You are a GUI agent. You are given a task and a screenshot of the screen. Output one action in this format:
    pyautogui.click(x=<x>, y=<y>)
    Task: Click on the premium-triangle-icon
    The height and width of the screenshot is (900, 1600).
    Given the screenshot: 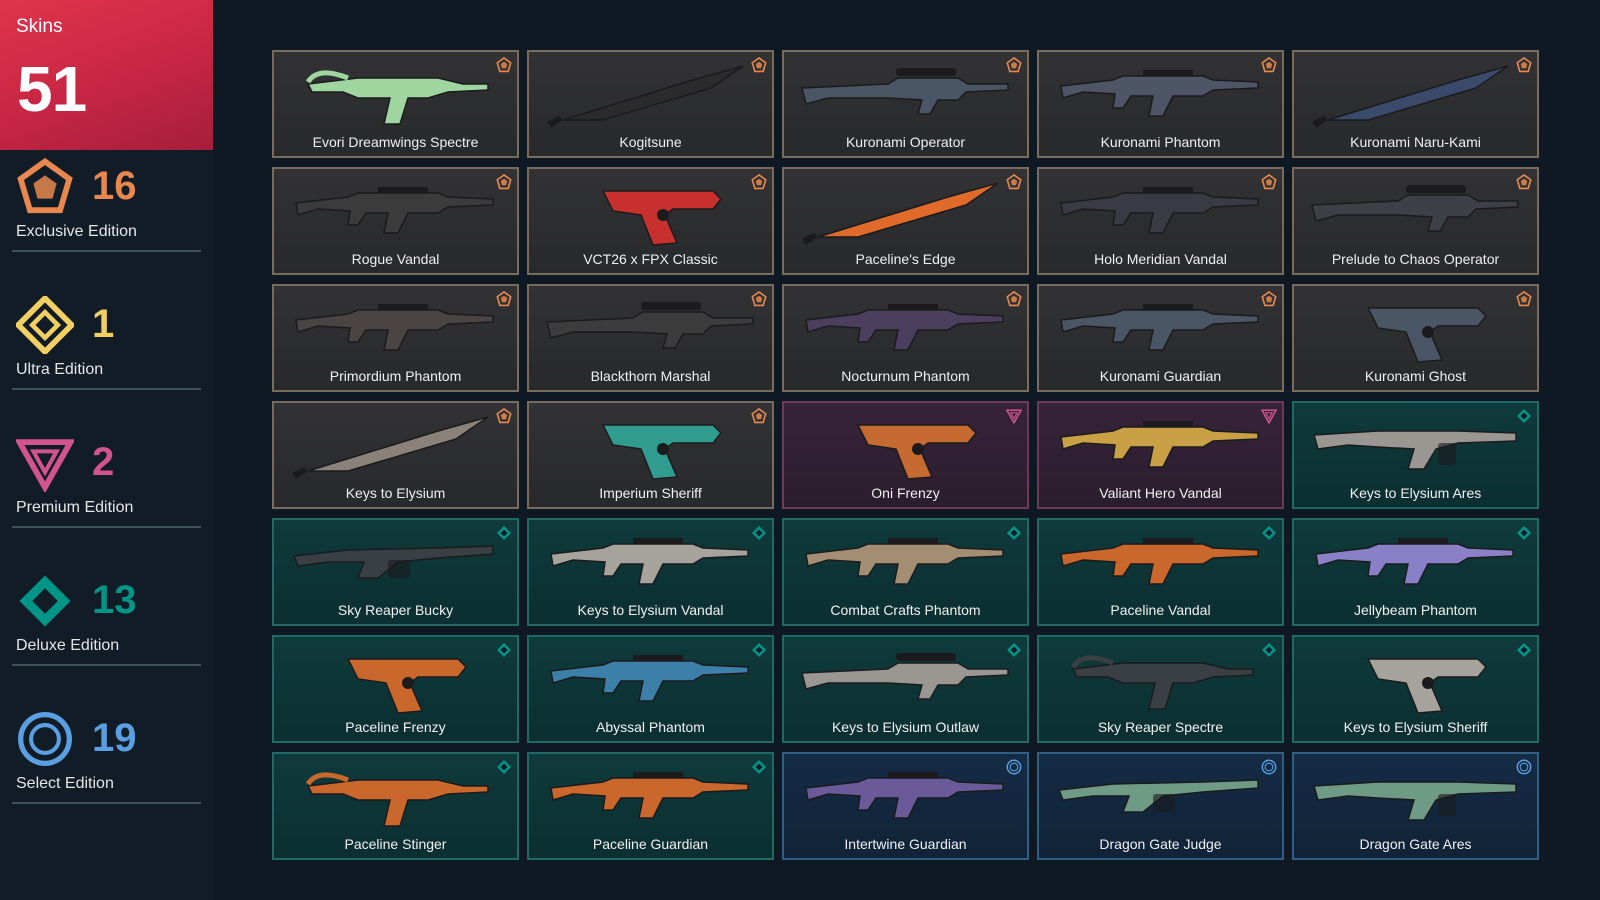 What is the action you would take?
    pyautogui.click(x=1014, y=416)
    